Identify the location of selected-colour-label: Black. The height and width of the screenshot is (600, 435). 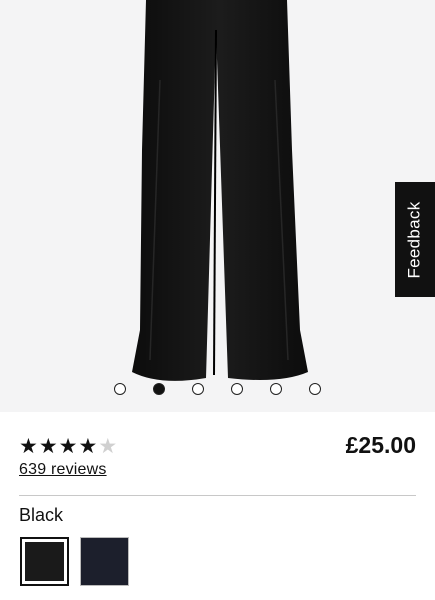
(41, 515).